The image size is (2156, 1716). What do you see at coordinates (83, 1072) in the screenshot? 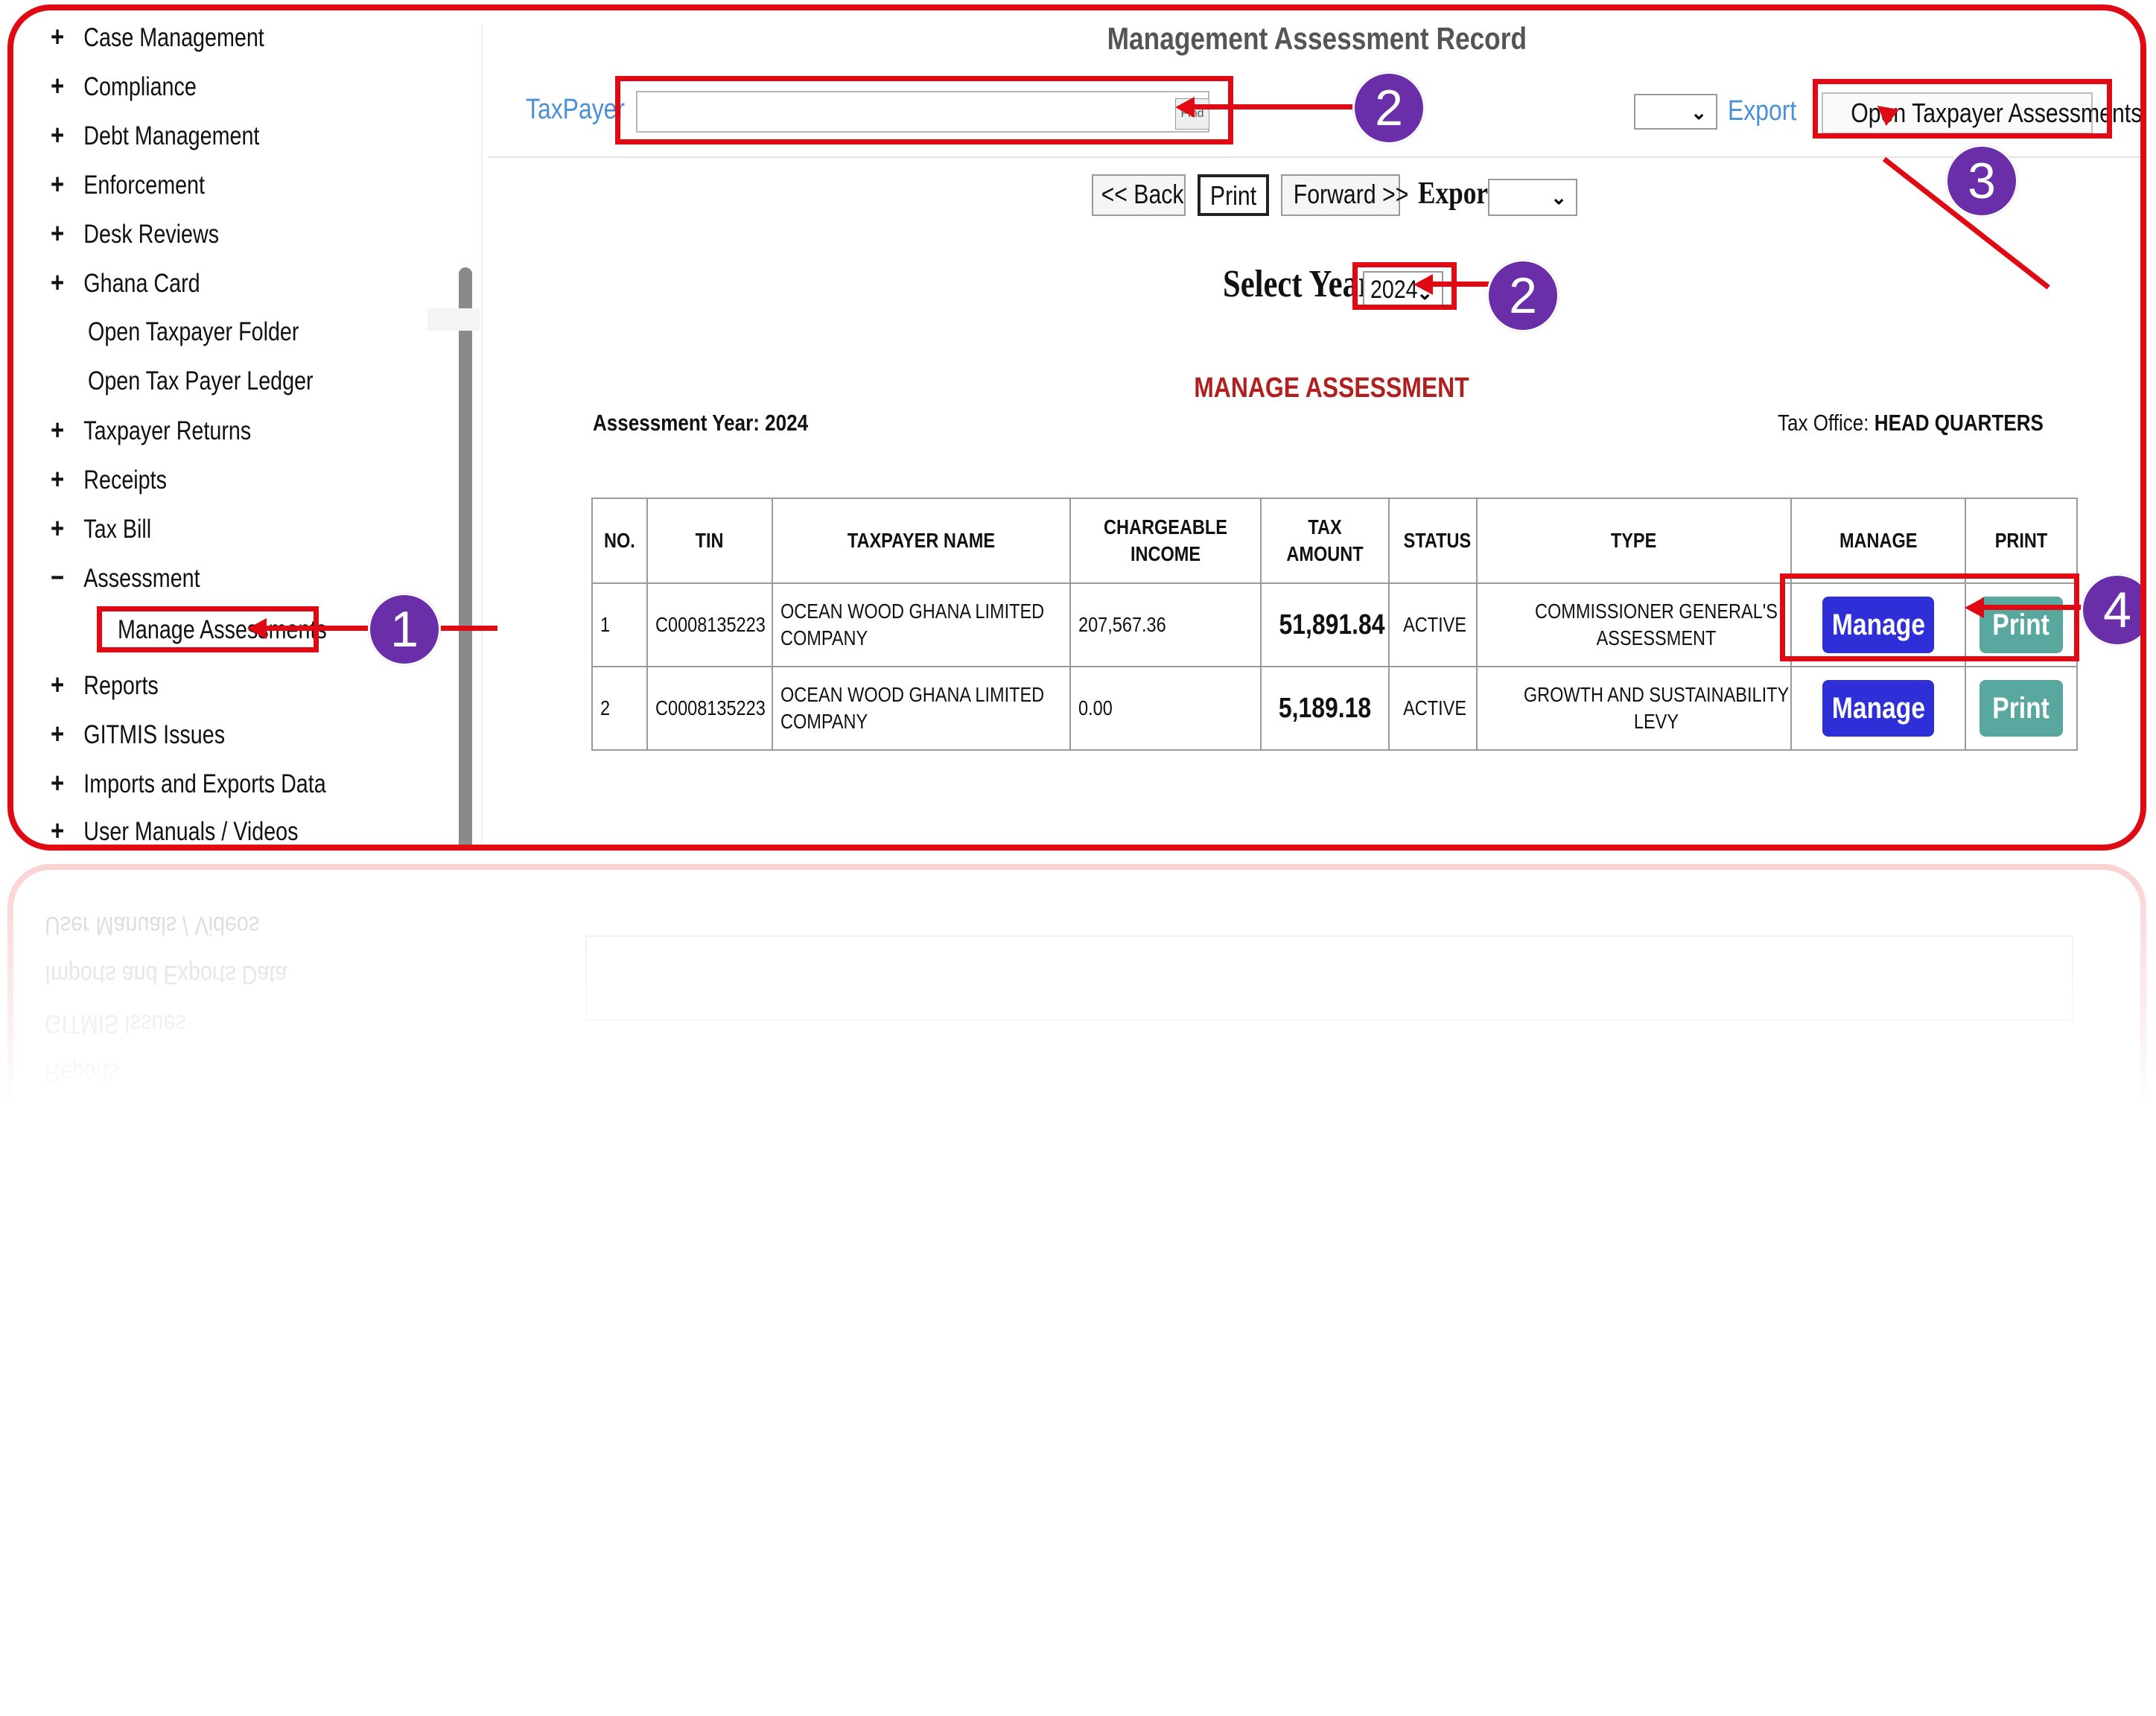
I see `reflection-item: Reports` at bounding box center [83, 1072].